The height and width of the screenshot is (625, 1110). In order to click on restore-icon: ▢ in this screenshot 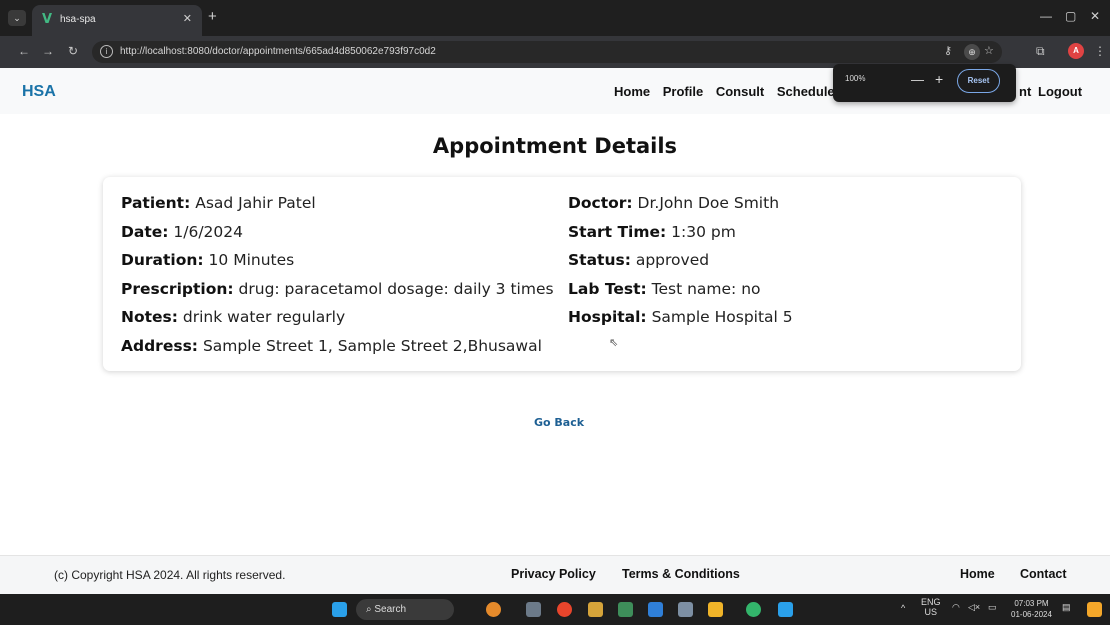, I will do `click(1070, 16)`.